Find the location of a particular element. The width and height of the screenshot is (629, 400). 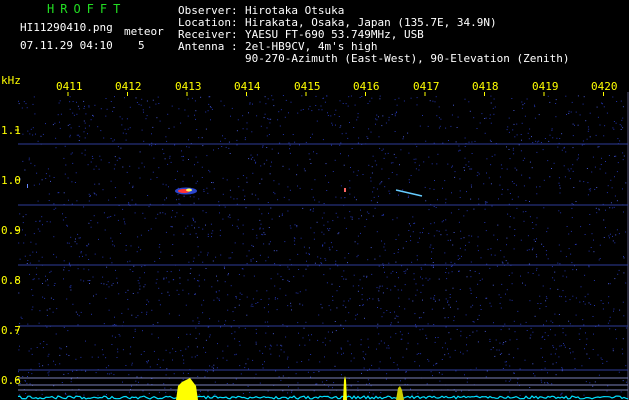

meteor-echo-hot is located at coordinates (189, 190).